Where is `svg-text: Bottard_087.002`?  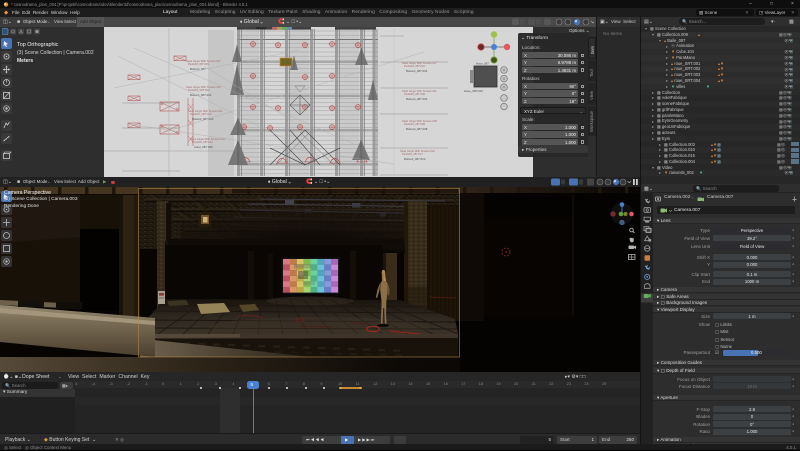
svg-text: Bottard_087.002 is located at coordinates (201, 95).